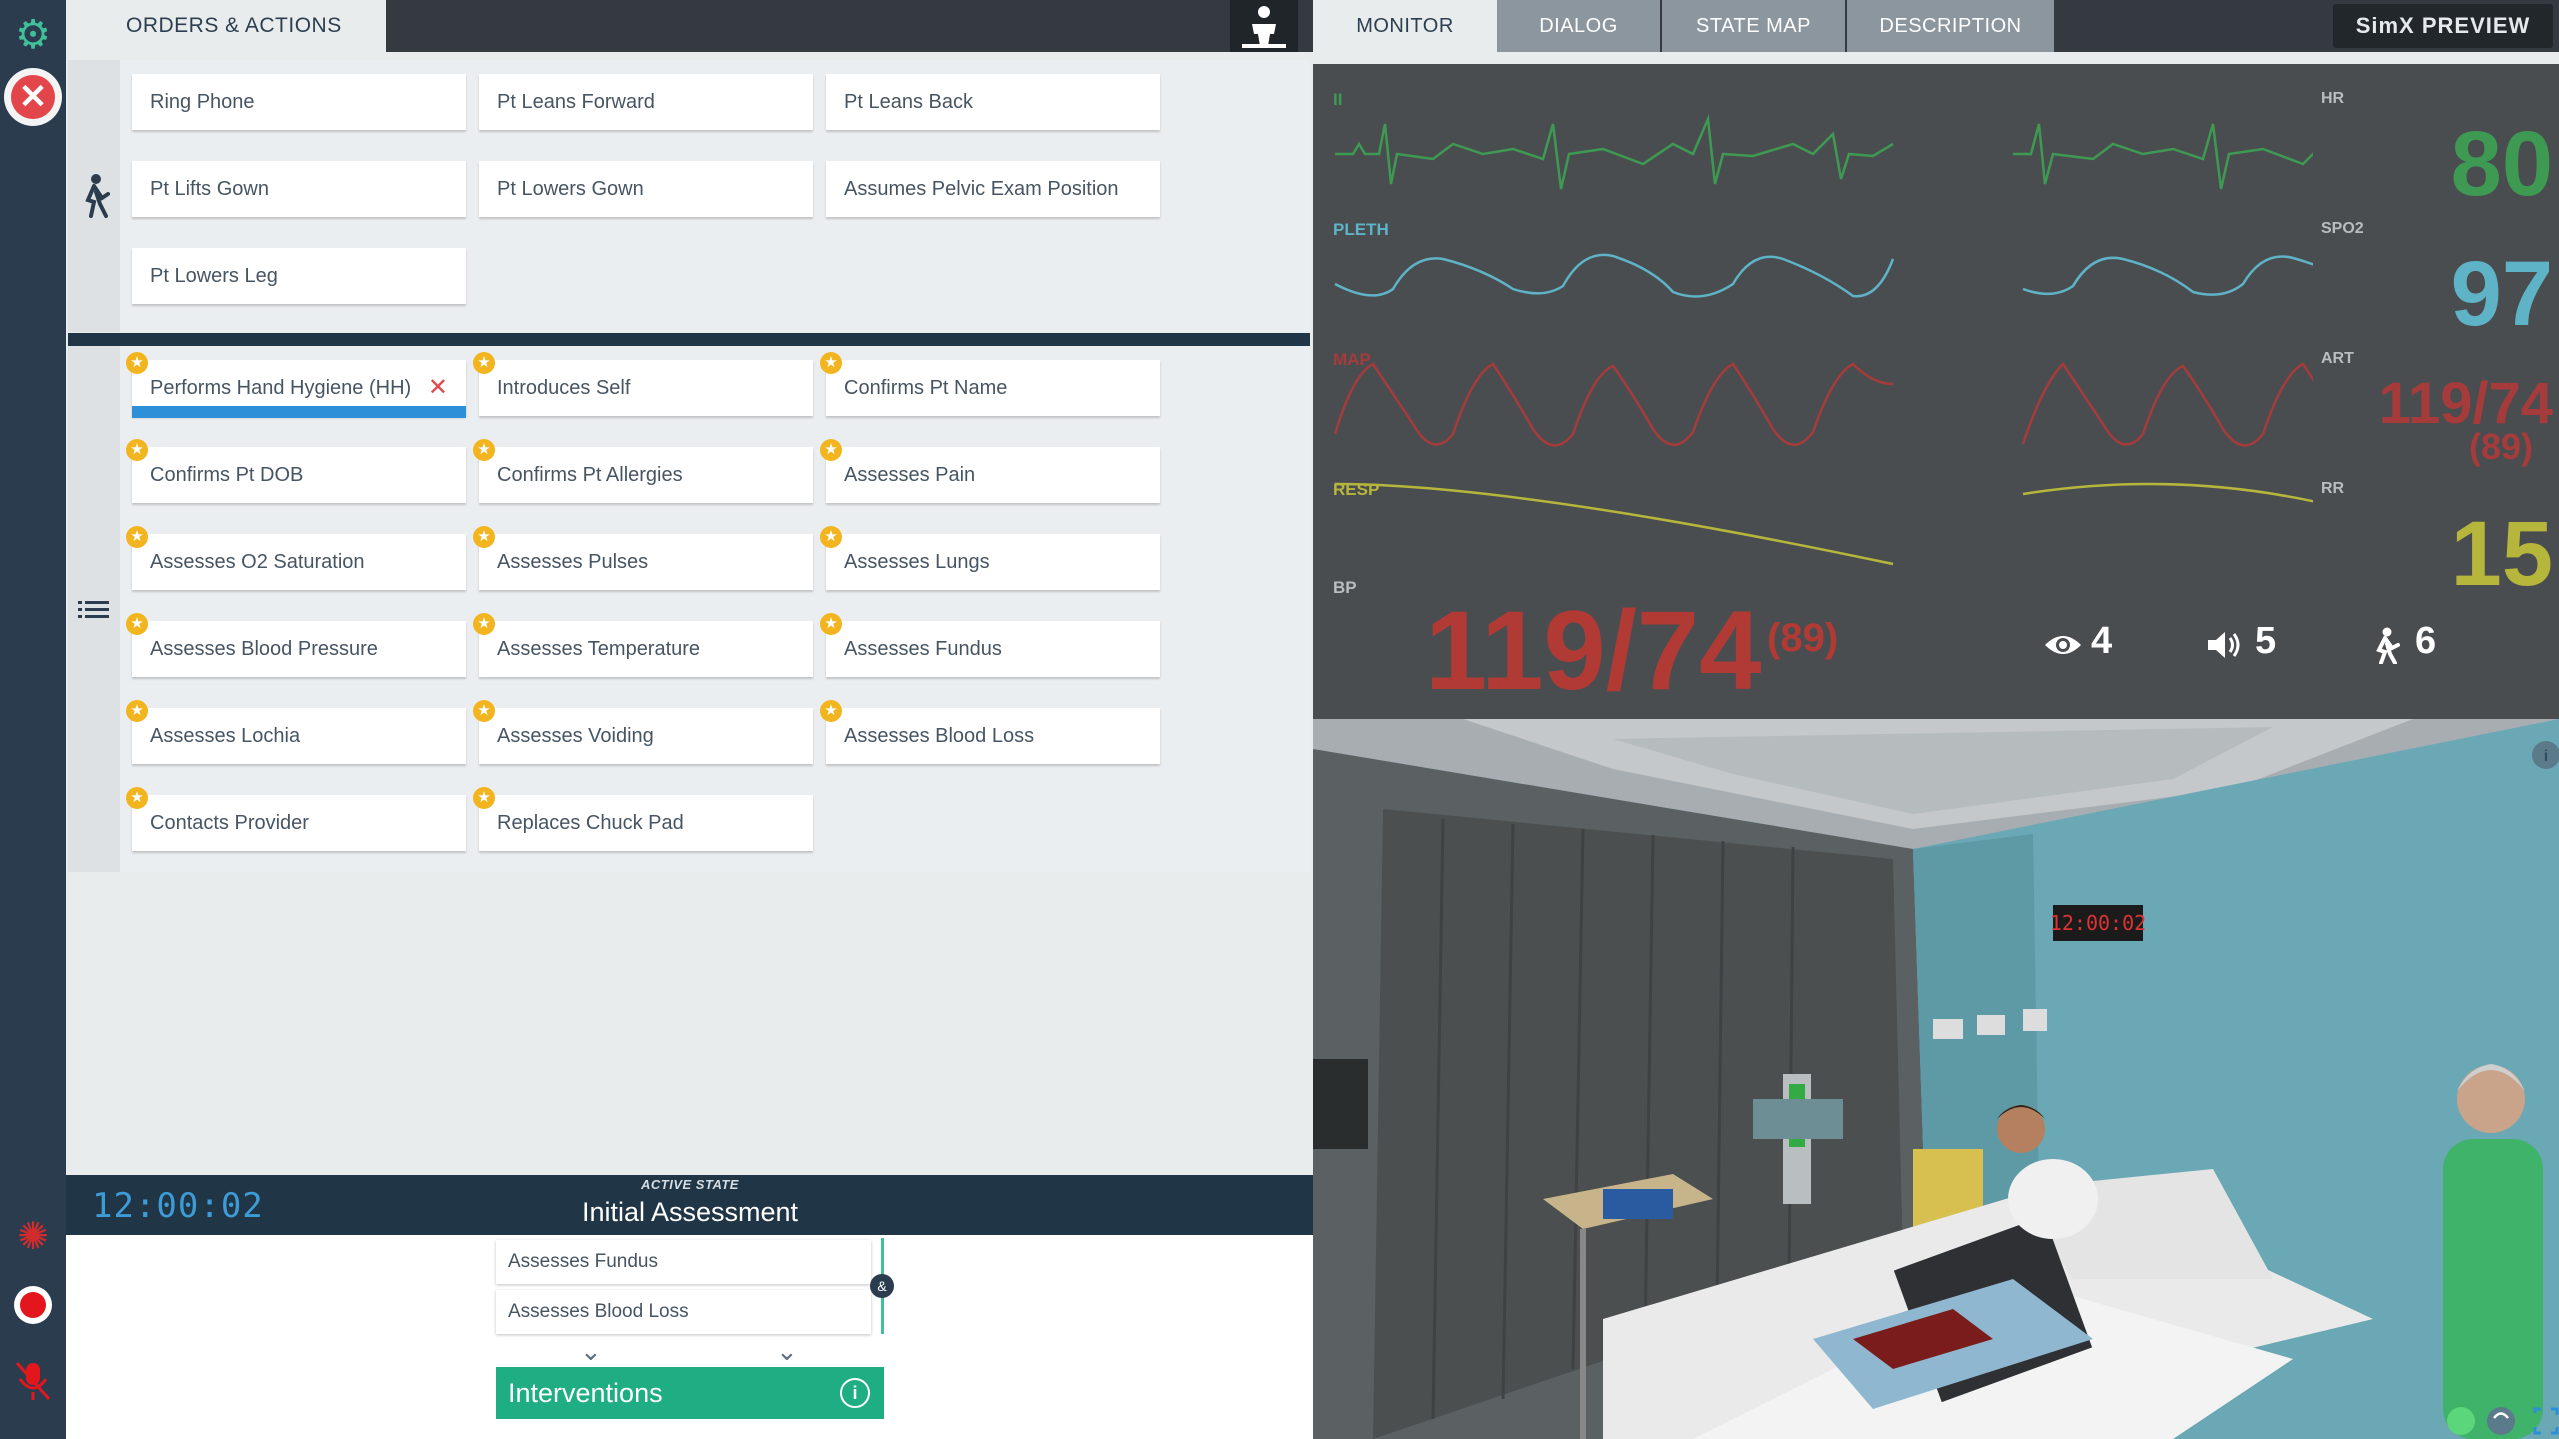 This screenshot has width=2559, height=1439. Describe the element at coordinates (1578, 26) in the screenshot. I see `tab-dialog: DIALOG` at that location.